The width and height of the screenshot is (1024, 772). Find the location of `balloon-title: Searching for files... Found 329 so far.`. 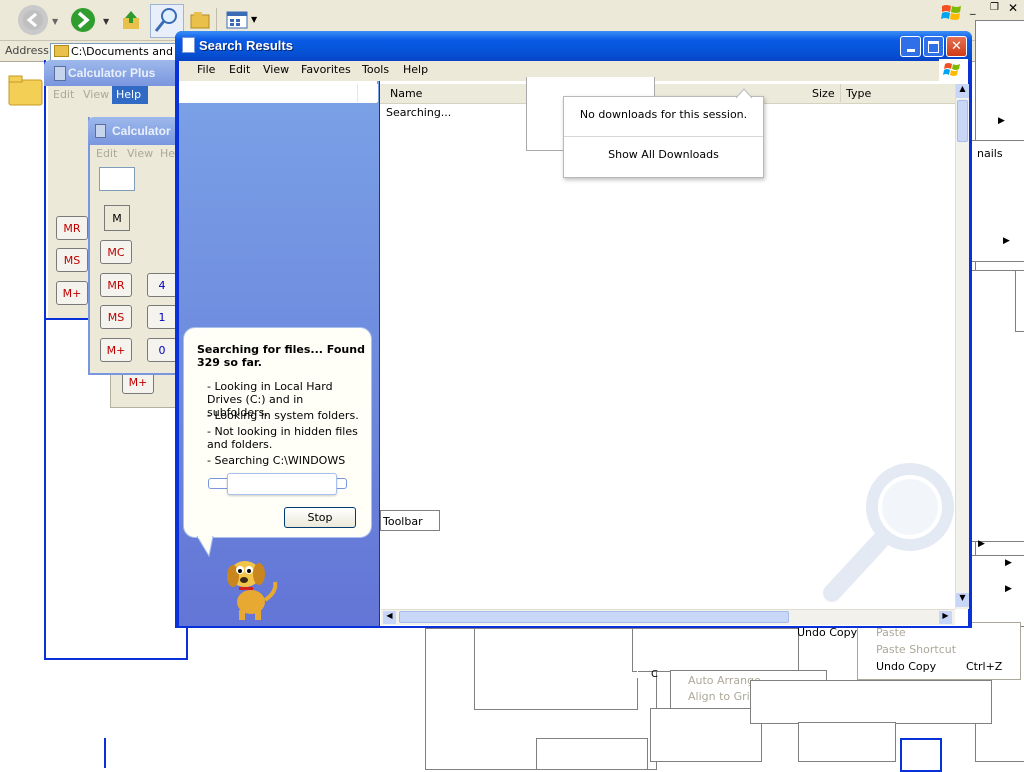

balloon-title: Searching for files... Found 329 so far. is located at coordinates (281, 356).